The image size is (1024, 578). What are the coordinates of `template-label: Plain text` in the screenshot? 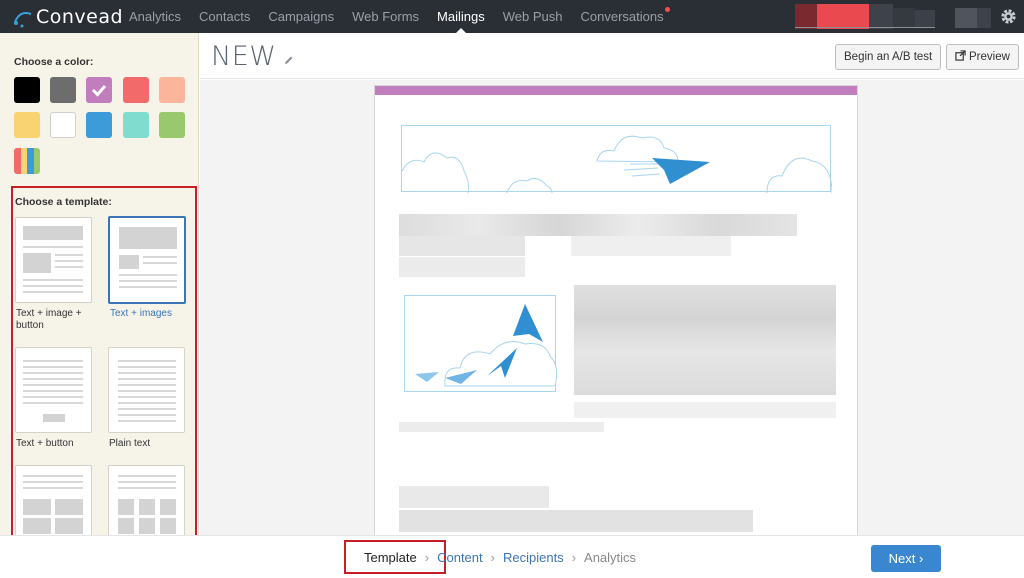 It's located at (130, 443).